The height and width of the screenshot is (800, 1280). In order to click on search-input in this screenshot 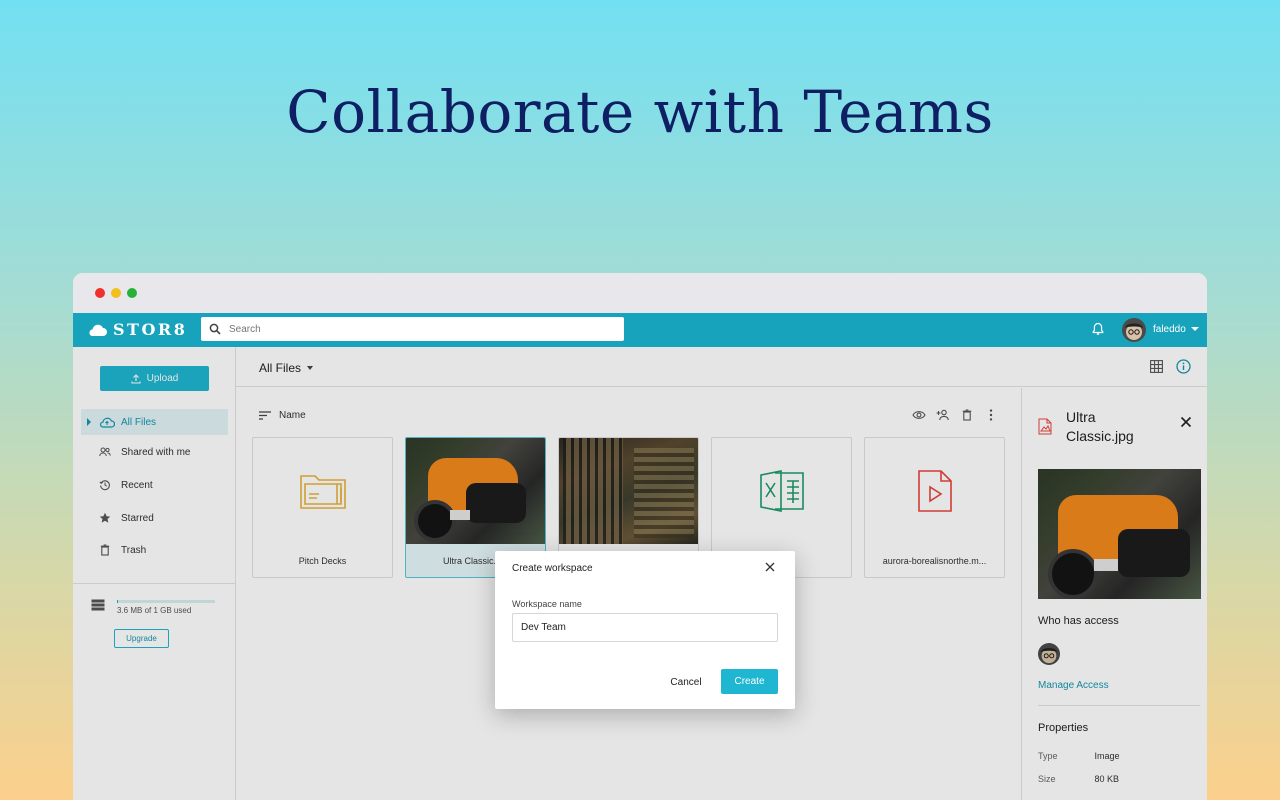, I will do `click(419, 329)`.